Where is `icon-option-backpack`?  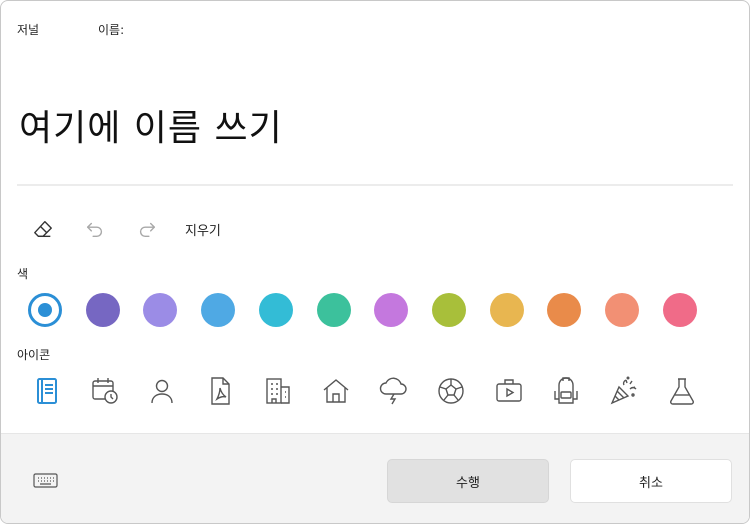 icon-option-backpack is located at coordinates (566, 391).